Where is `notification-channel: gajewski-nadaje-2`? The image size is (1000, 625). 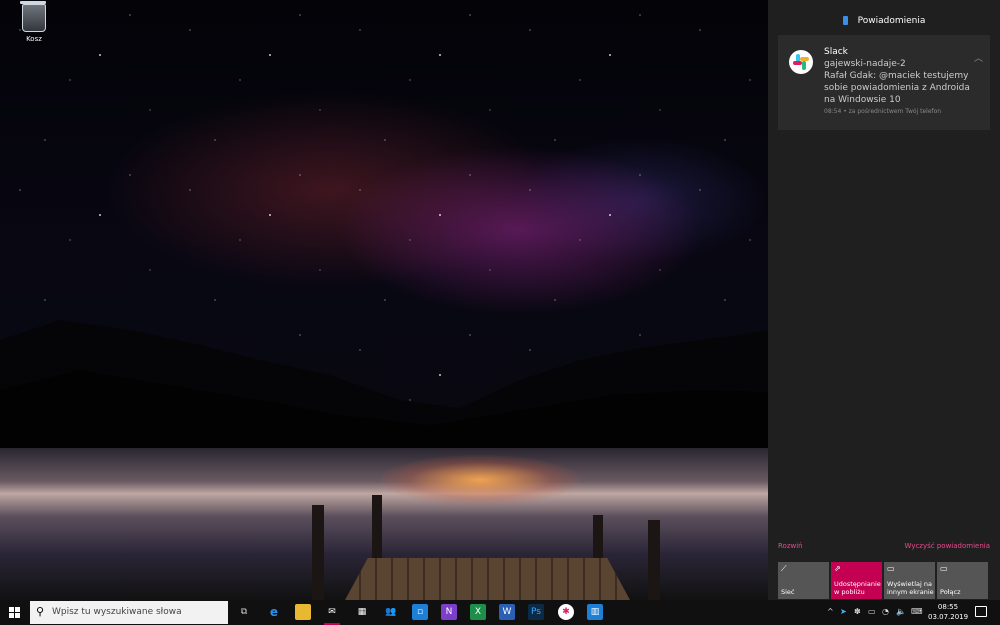
notification-channel: gajewski-nadaje-2 is located at coordinates (865, 64).